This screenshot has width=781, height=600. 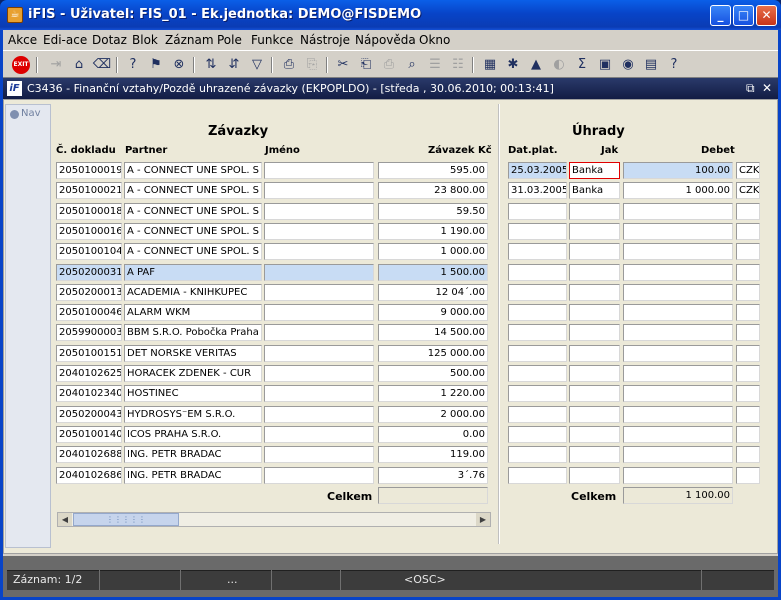 I want to click on maximize-button: □, so click(x=743, y=15).